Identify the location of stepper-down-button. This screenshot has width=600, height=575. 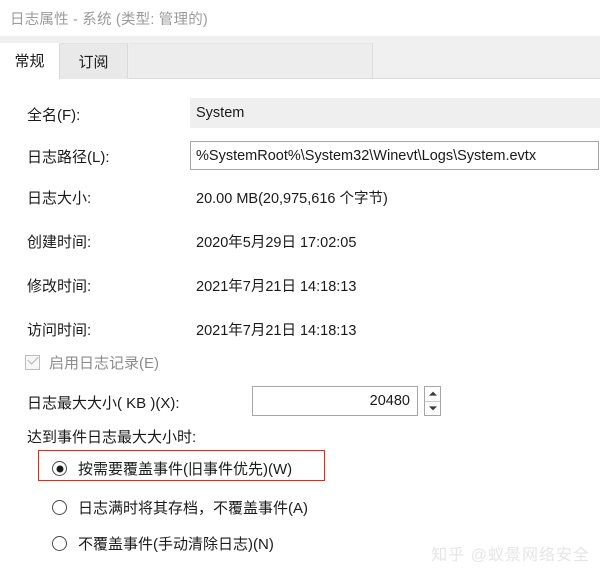
(432, 407).